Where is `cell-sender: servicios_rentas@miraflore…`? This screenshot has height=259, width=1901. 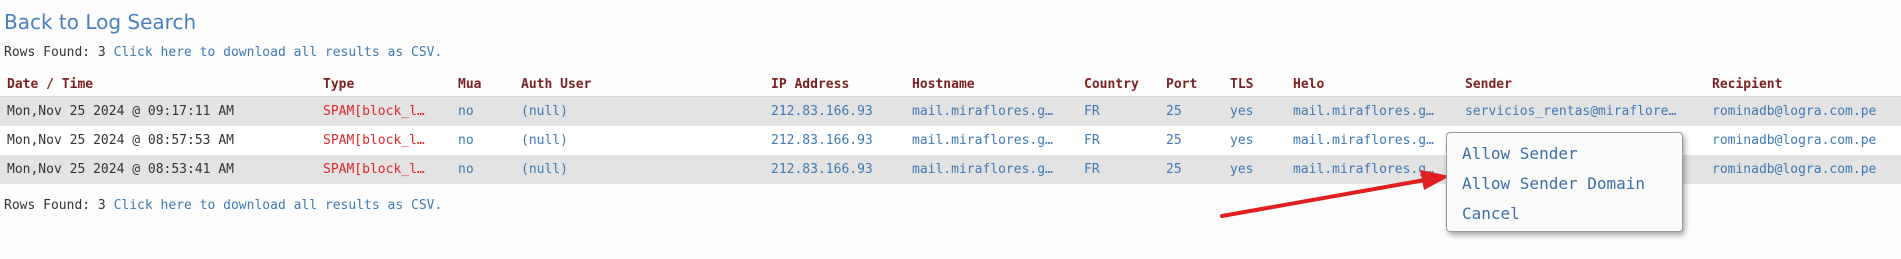 cell-sender: servicios_rentas@miraflore… is located at coordinates (1581, 111).